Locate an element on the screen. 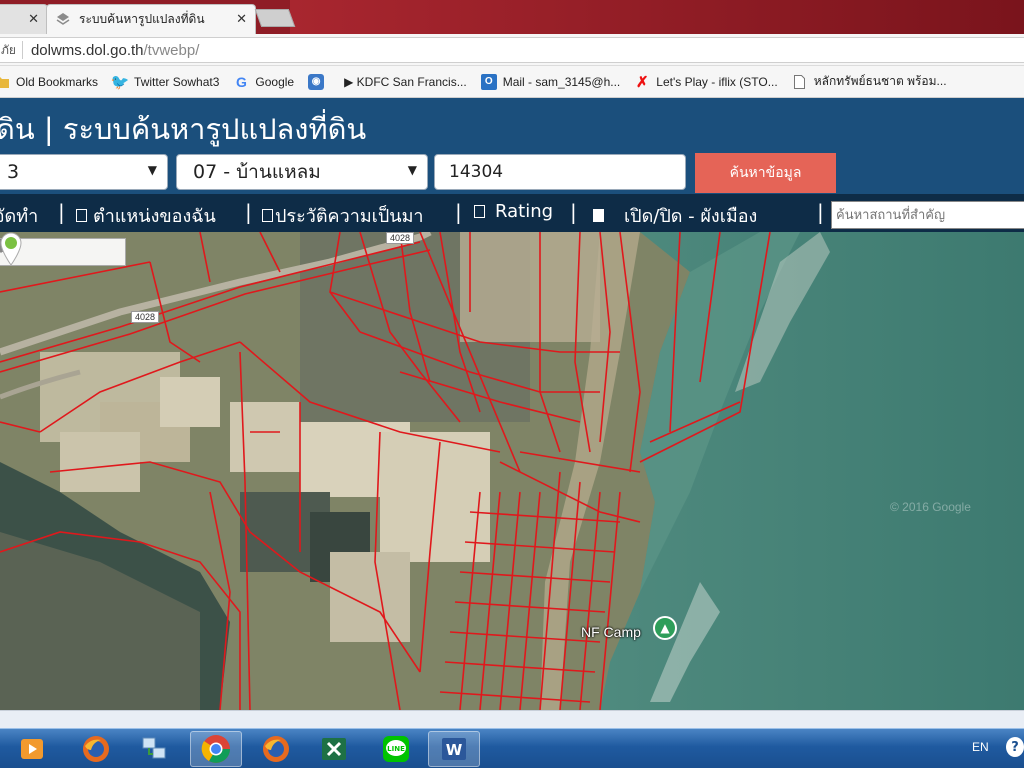 This screenshot has height=768, width=1024. url-path: /tvwebp/ is located at coordinates (171, 50).